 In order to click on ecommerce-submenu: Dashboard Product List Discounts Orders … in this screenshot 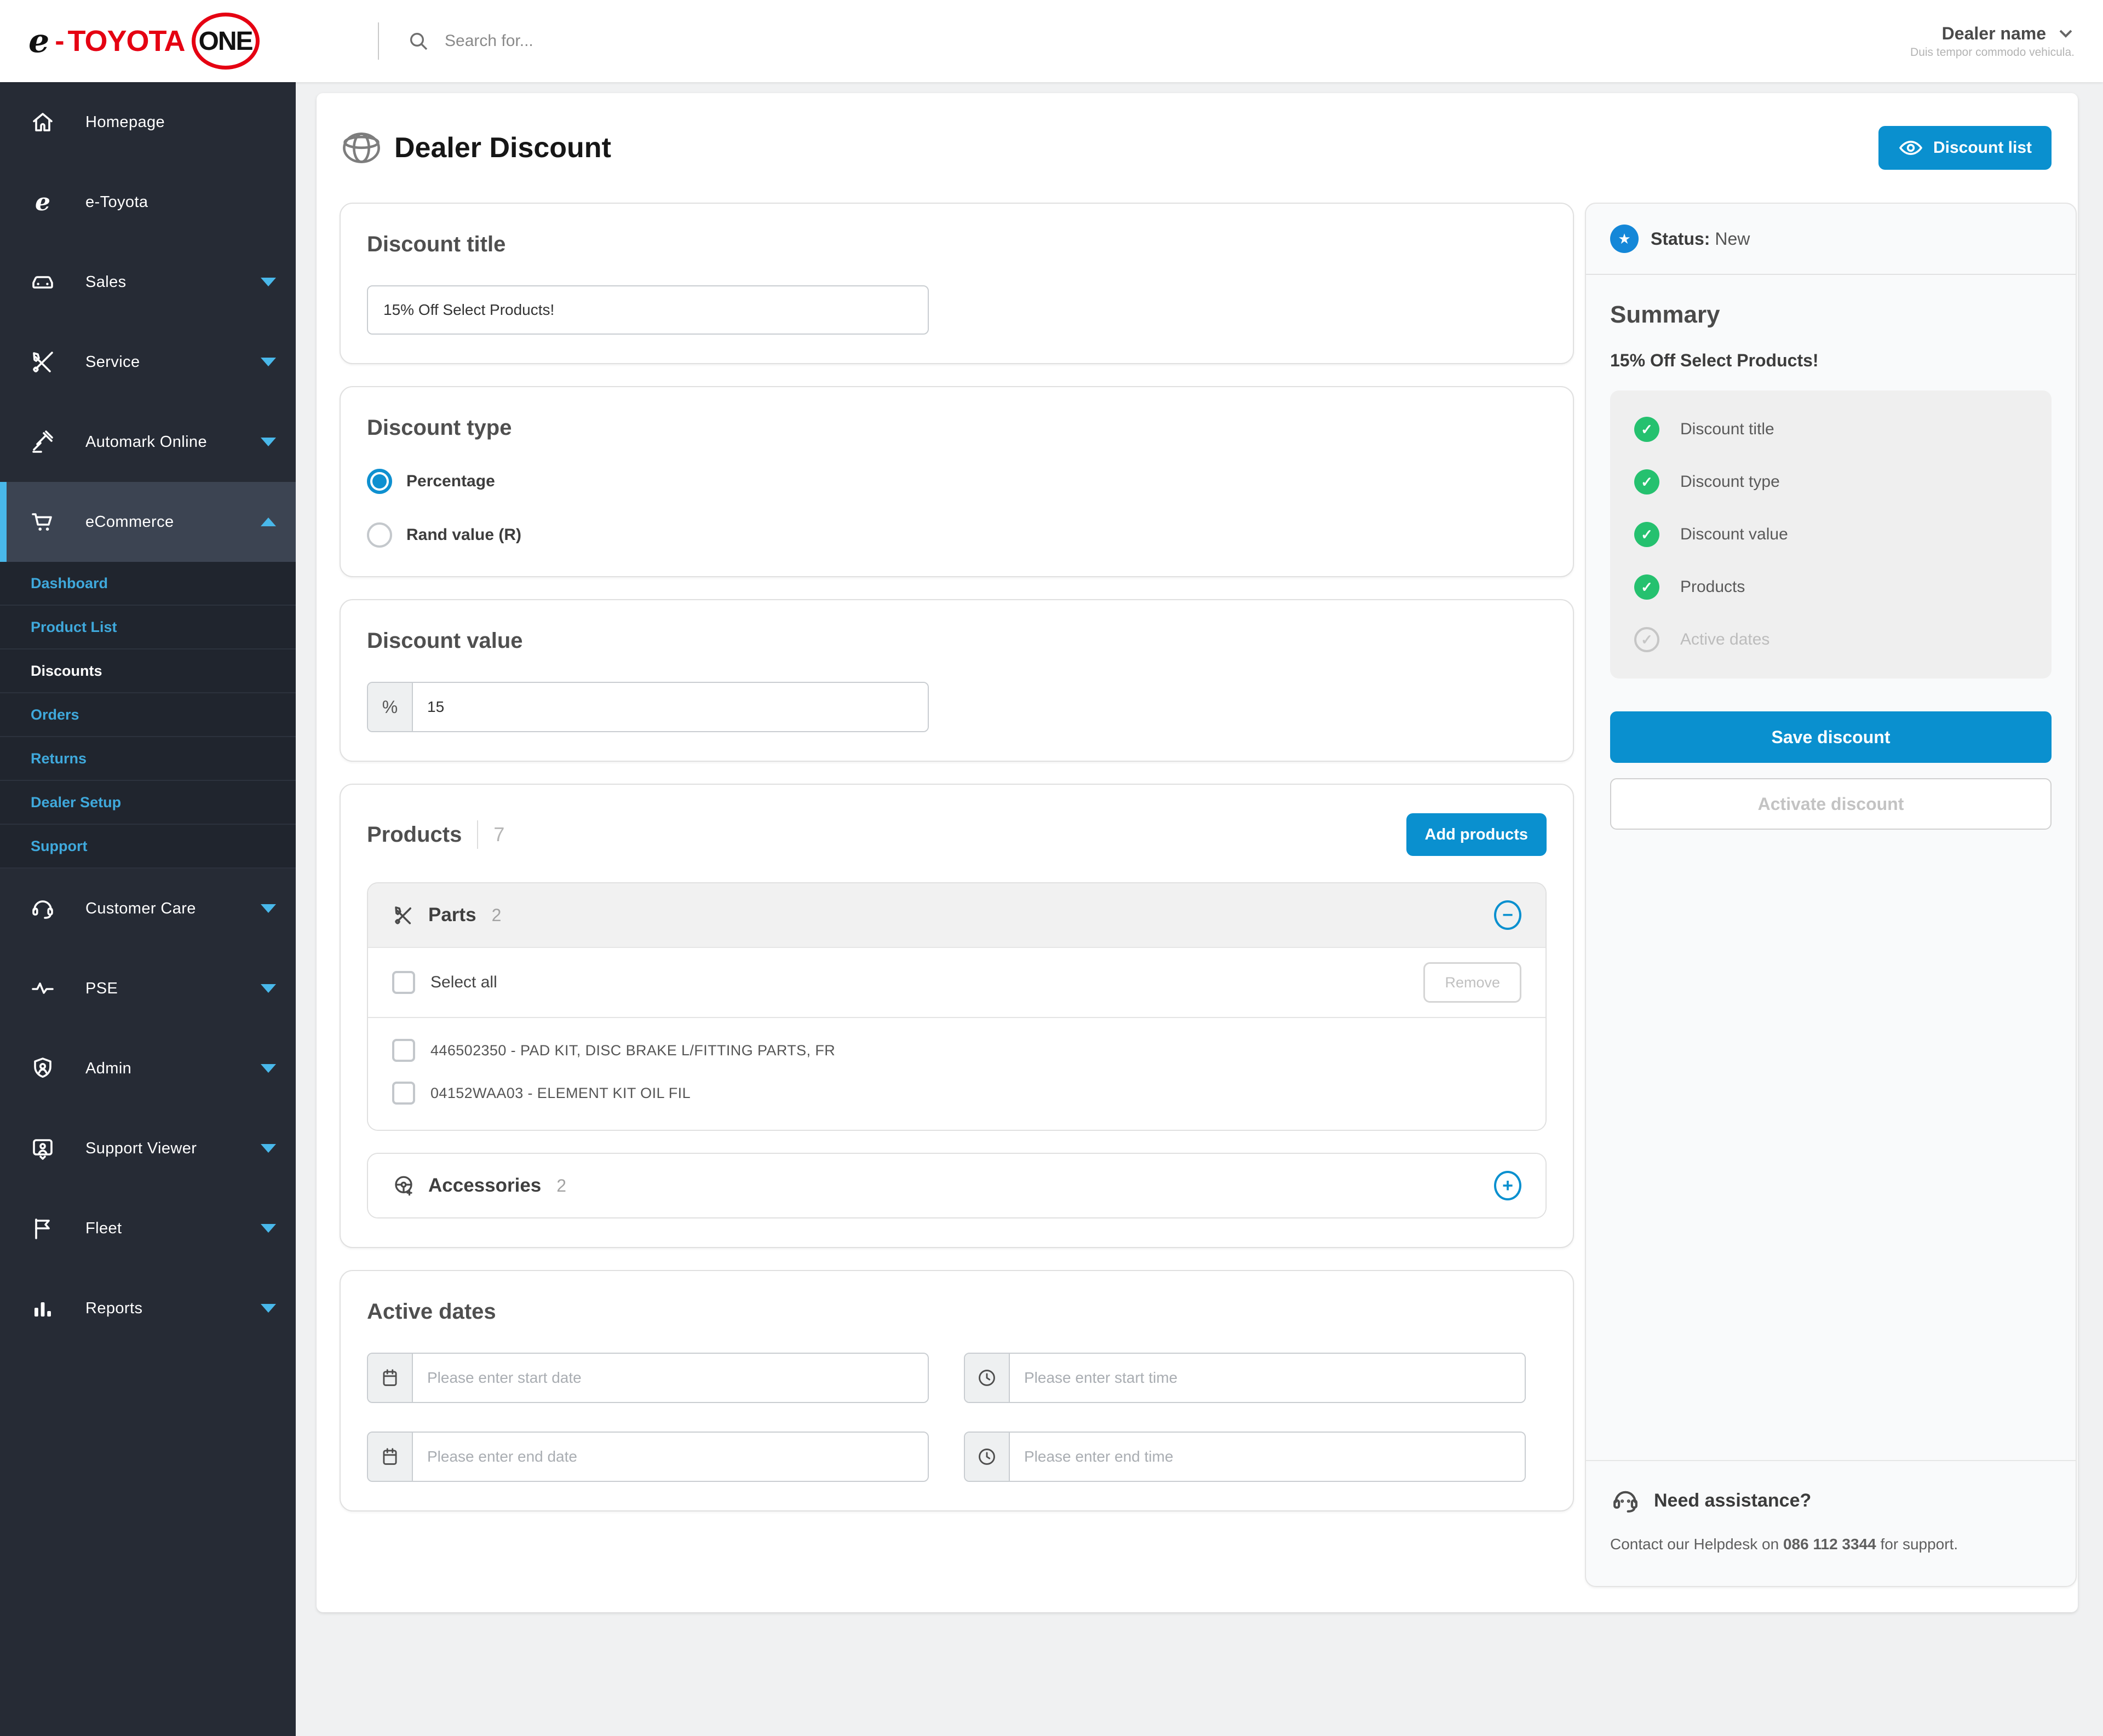, I will do `click(148, 715)`.